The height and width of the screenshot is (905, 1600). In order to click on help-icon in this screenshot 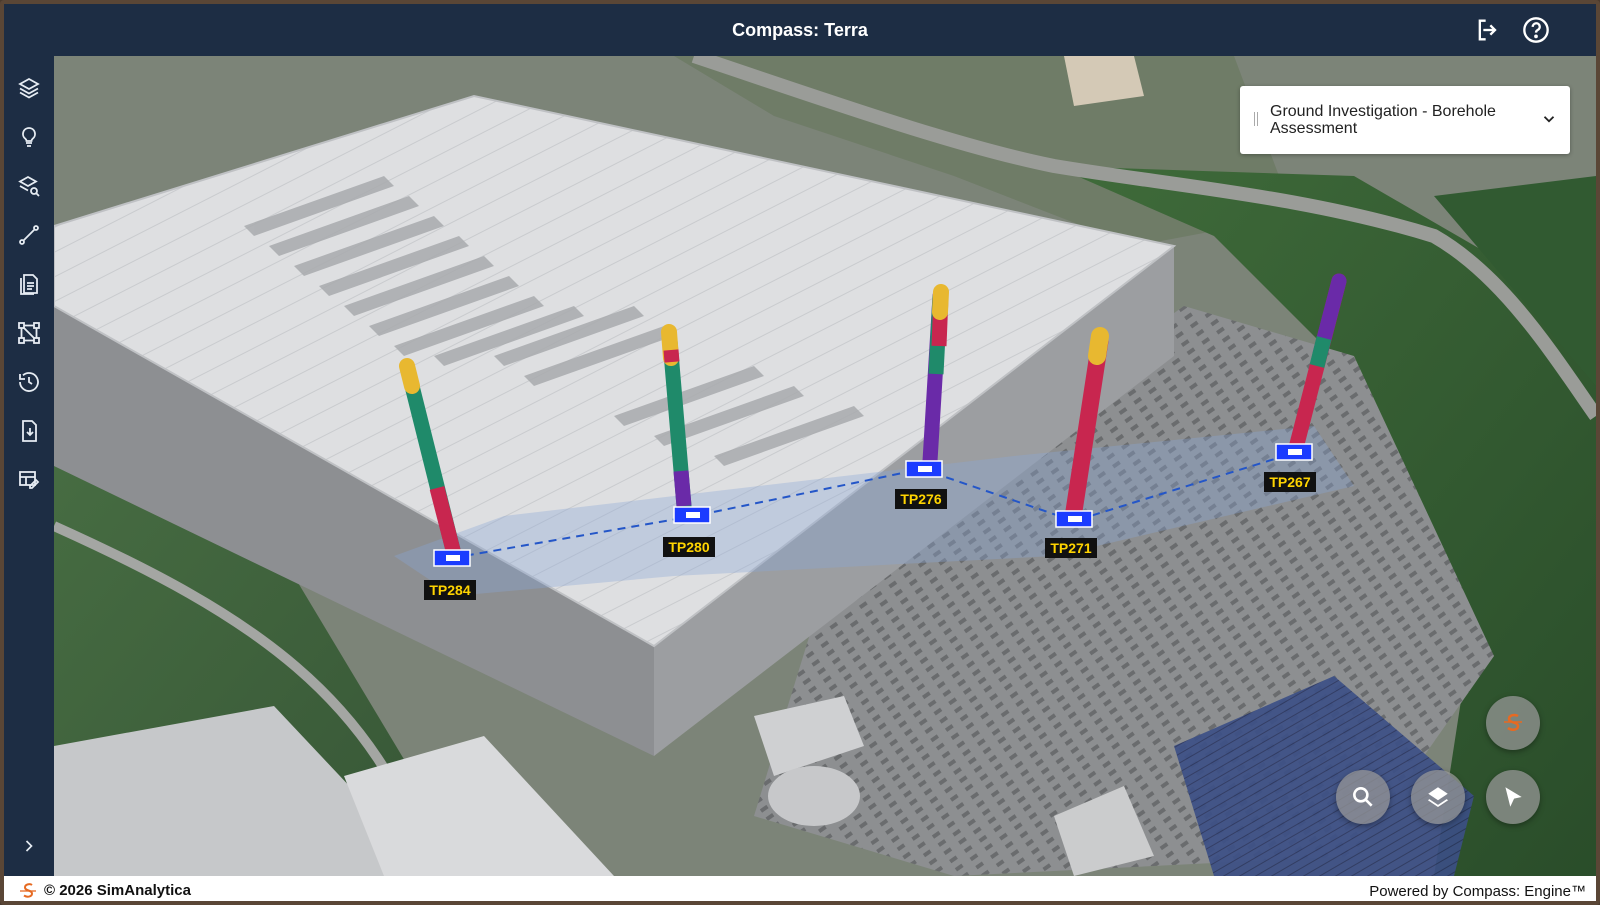, I will do `click(1536, 30)`.